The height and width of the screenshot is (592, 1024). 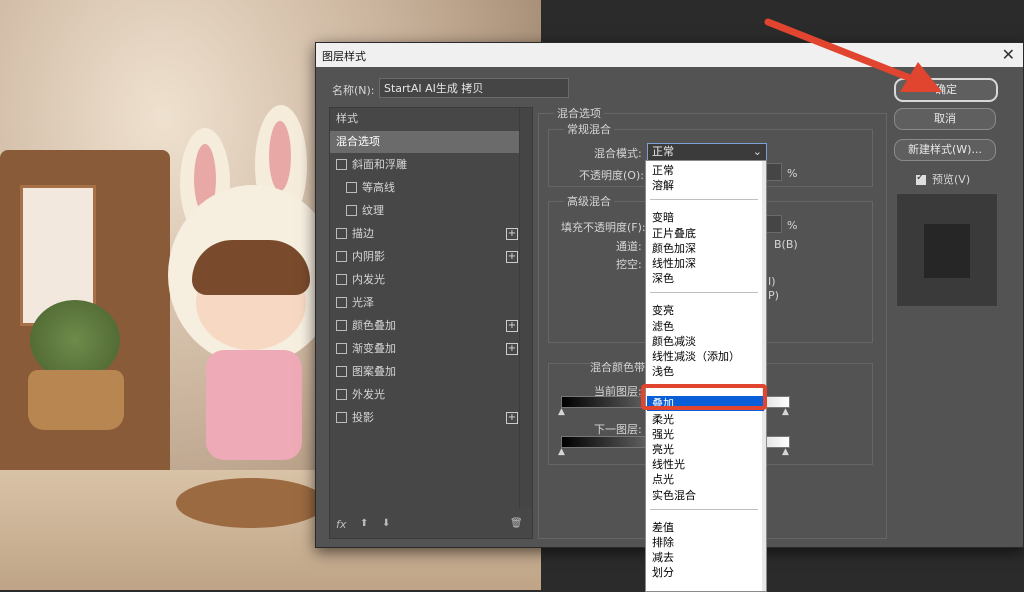 What do you see at coordinates (707, 185) in the screenshot?
I see `blend-mode-option: 溶解` at bounding box center [707, 185].